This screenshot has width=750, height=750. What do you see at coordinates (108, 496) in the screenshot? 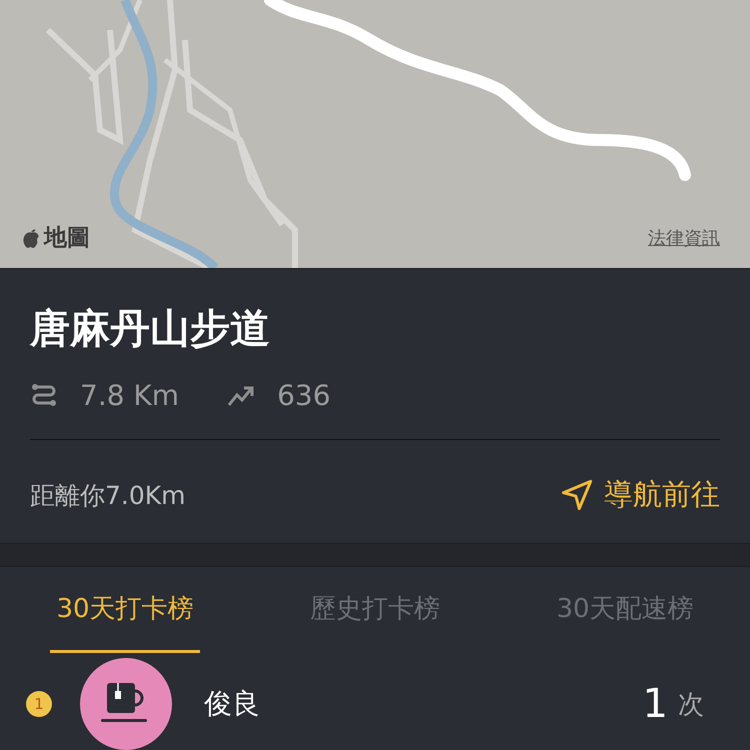
I see `distance-from-you: 距離你7.0Km` at bounding box center [108, 496].